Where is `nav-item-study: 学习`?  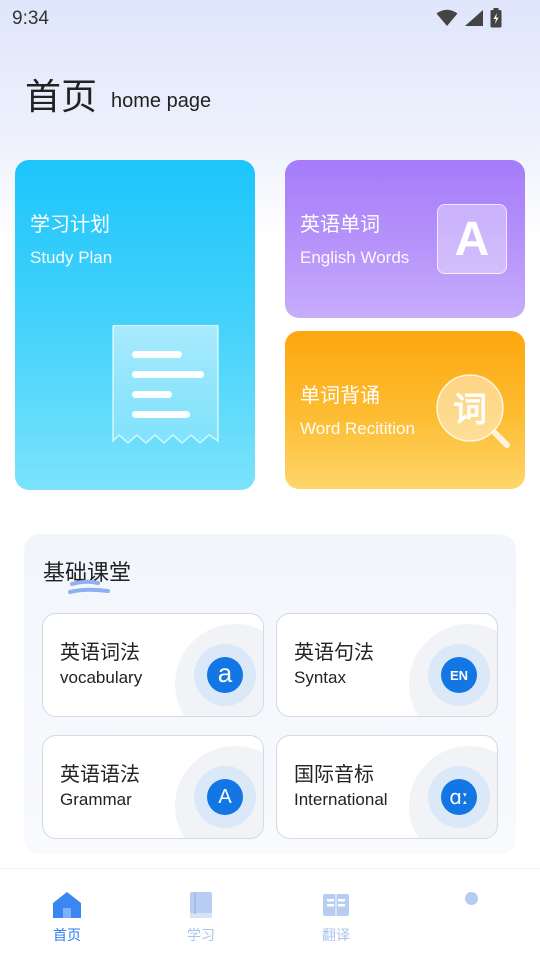 nav-item-study: 学习 is located at coordinates (201, 918).